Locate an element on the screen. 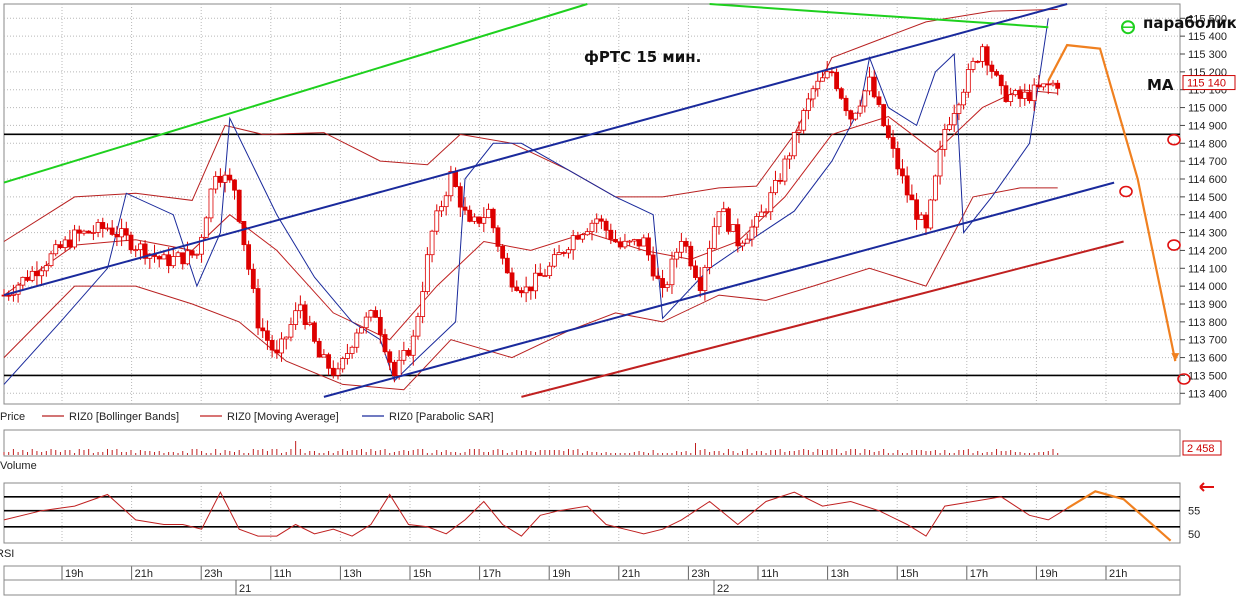 The height and width of the screenshot is (598, 1236). time-label: 23h is located at coordinates (213, 574).